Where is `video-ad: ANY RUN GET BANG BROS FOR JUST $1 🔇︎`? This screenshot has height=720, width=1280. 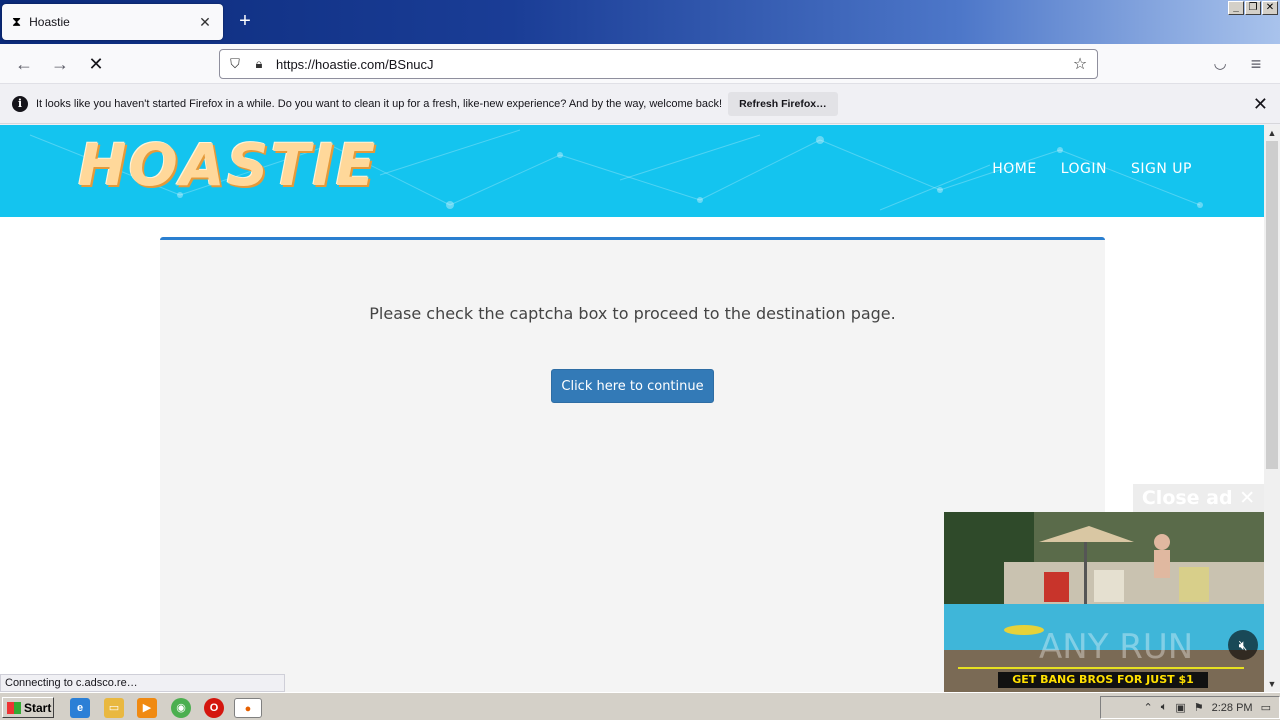
video-ad: ANY RUN GET BANG BROS FOR JUST $1 🔇︎ is located at coordinates (1104, 602).